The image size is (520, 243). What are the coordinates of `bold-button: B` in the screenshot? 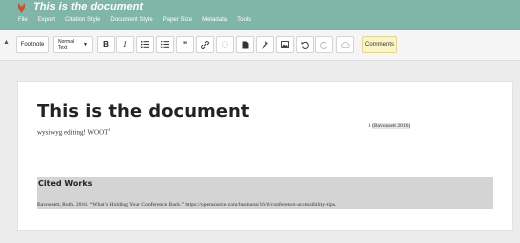 It's located at (106, 44).